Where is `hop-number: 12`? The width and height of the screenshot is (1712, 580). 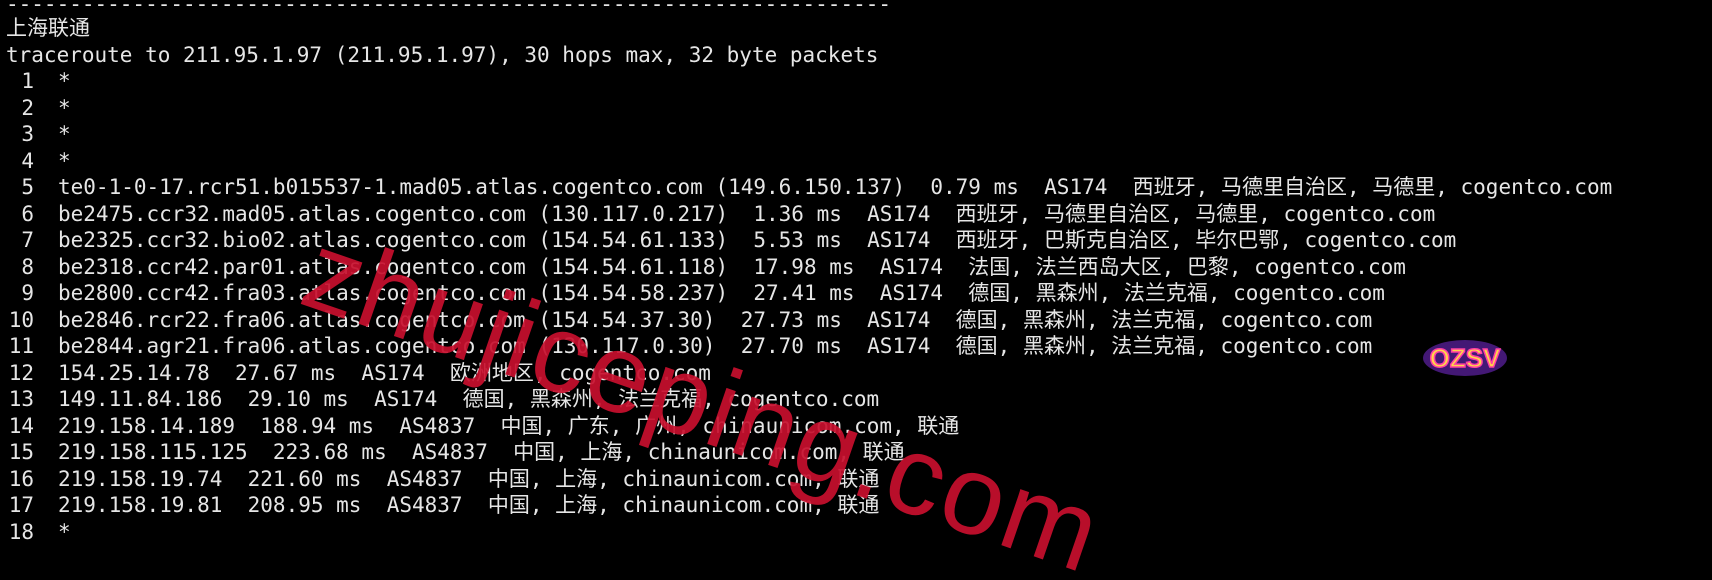
hop-number: 12 is located at coordinates (21, 372).